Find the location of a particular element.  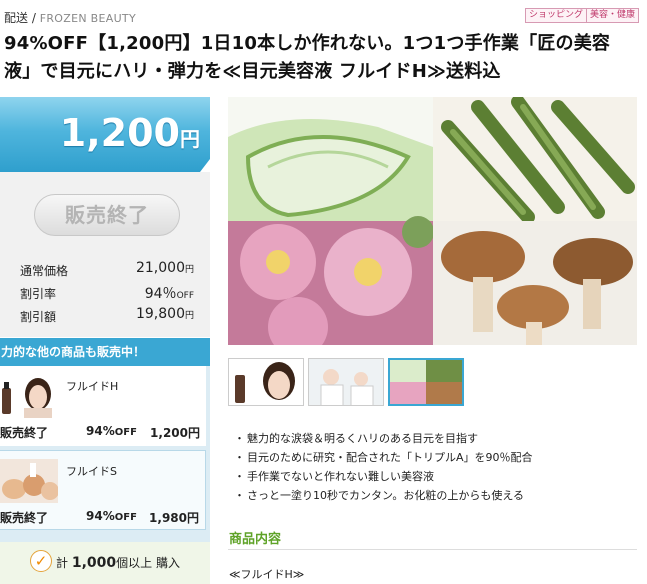

stat-discount-amount: 割引額 19,800円 is located at coordinates (106, 315).